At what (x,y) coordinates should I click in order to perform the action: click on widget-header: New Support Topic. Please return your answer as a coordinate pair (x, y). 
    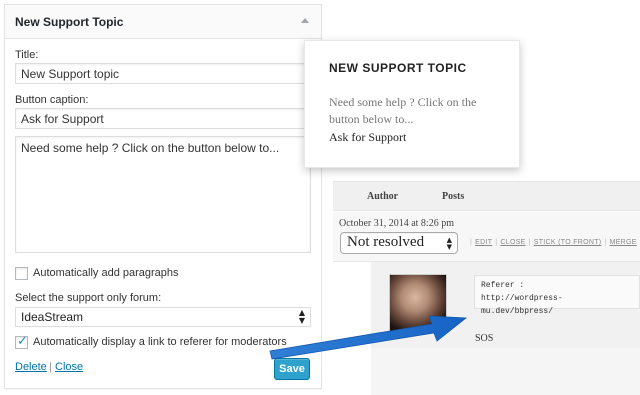
    Looking at the image, I should click on (163, 22).